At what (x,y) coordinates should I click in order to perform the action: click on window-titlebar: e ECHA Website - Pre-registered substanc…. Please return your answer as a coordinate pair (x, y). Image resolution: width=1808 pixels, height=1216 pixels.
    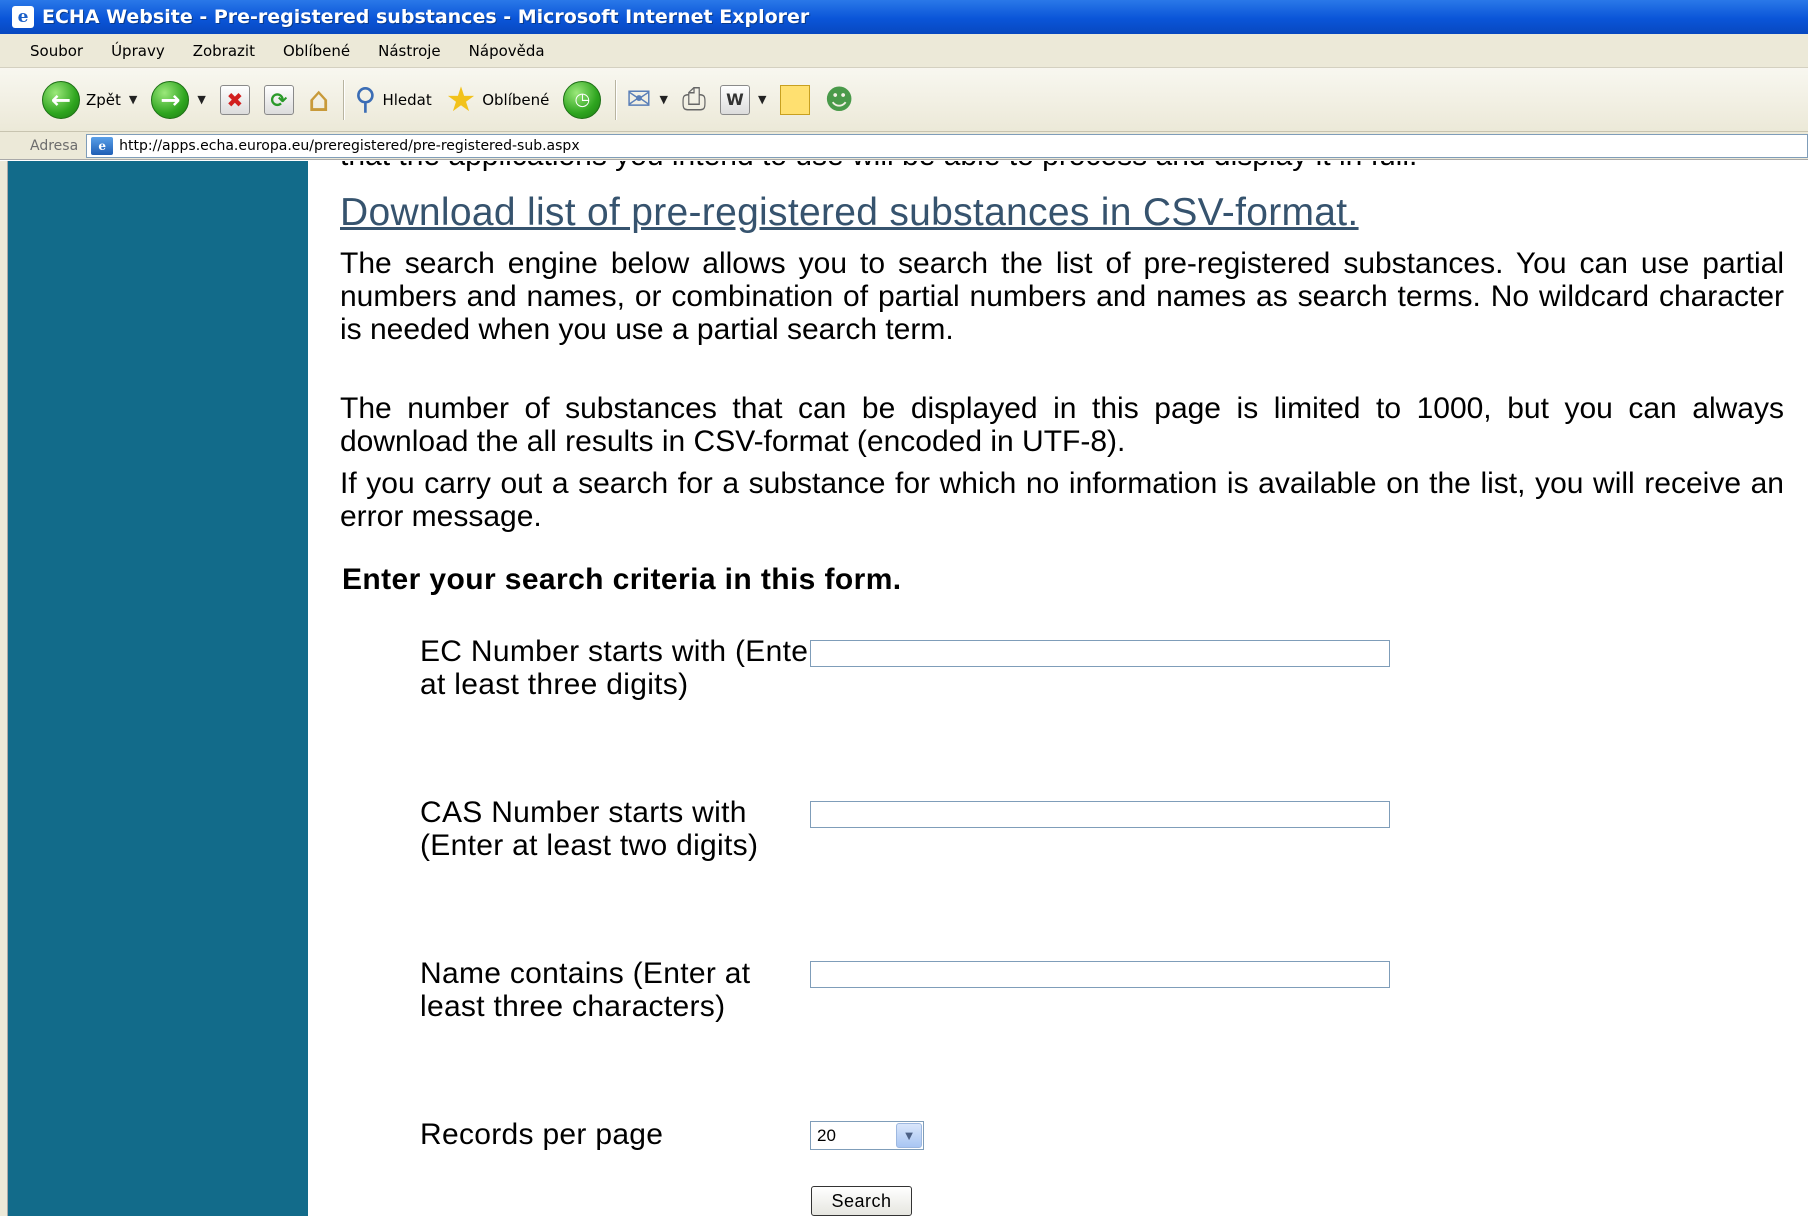
    Looking at the image, I should click on (904, 17).